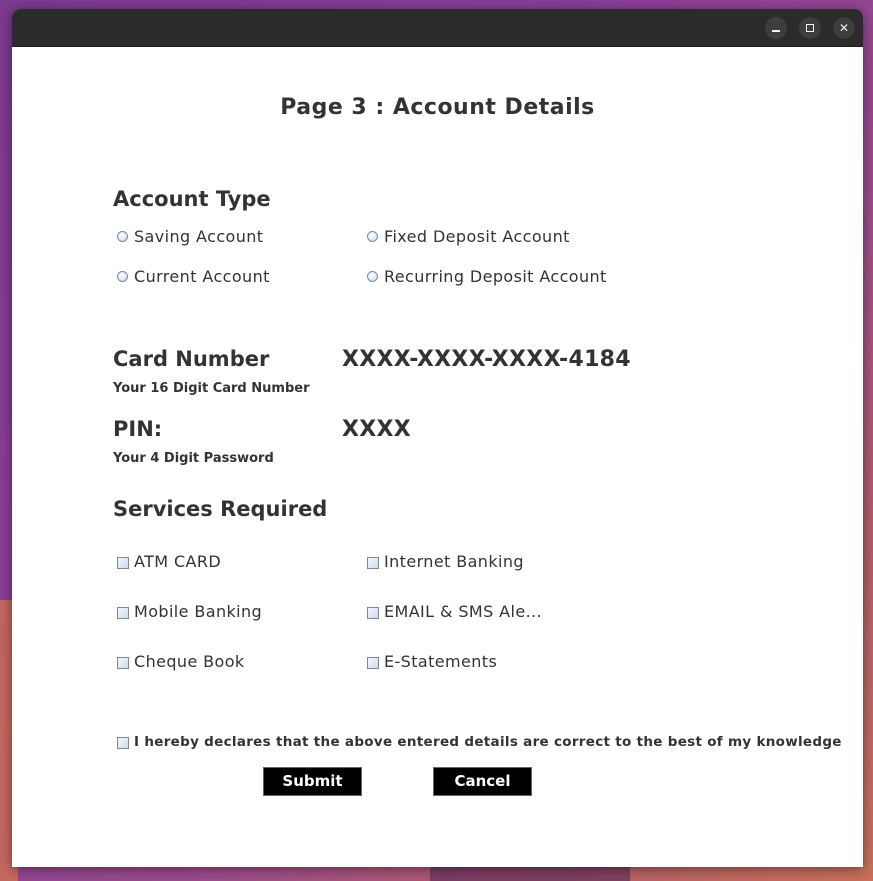  Describe the element at coordinates (191, 359) in the screenshot. I see `card-number-heading: Card Number` at that location.